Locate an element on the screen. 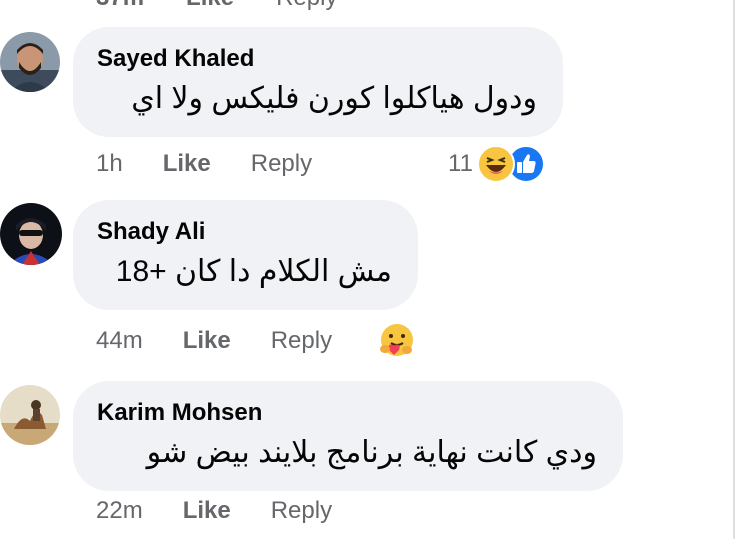 The height and width of the screenshot is (539, 750). panel-border is located at coordinates (734, 269).